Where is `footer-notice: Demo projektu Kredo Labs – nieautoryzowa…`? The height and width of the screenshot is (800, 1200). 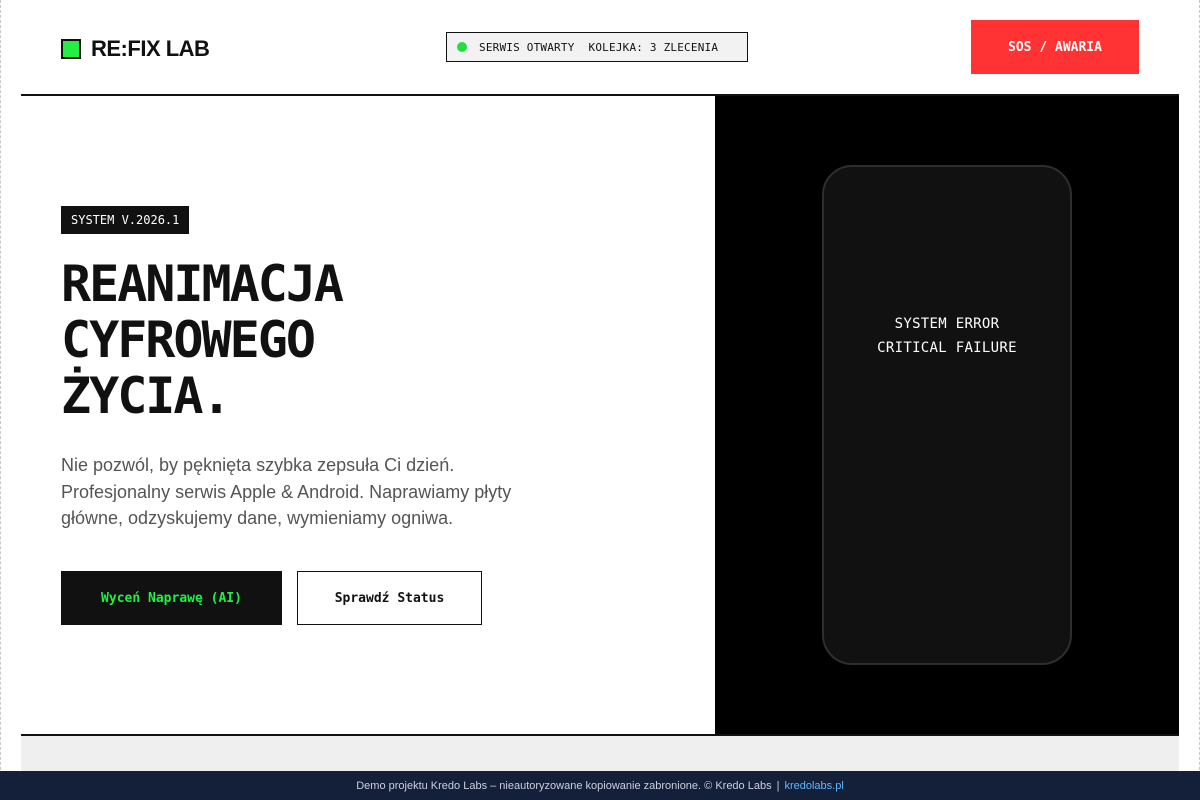 footer-notice: Demo projektu Kredo Labs – nieautoryzowa… is located at coordinates (564, 785).